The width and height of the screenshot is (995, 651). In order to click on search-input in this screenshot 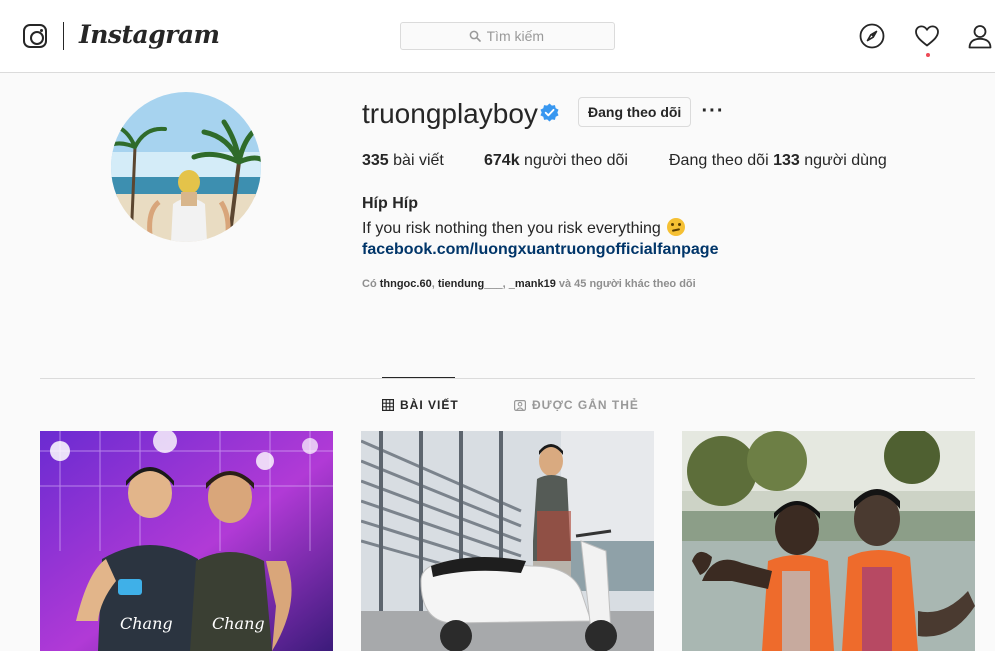, I will do `click(516, 36)`.